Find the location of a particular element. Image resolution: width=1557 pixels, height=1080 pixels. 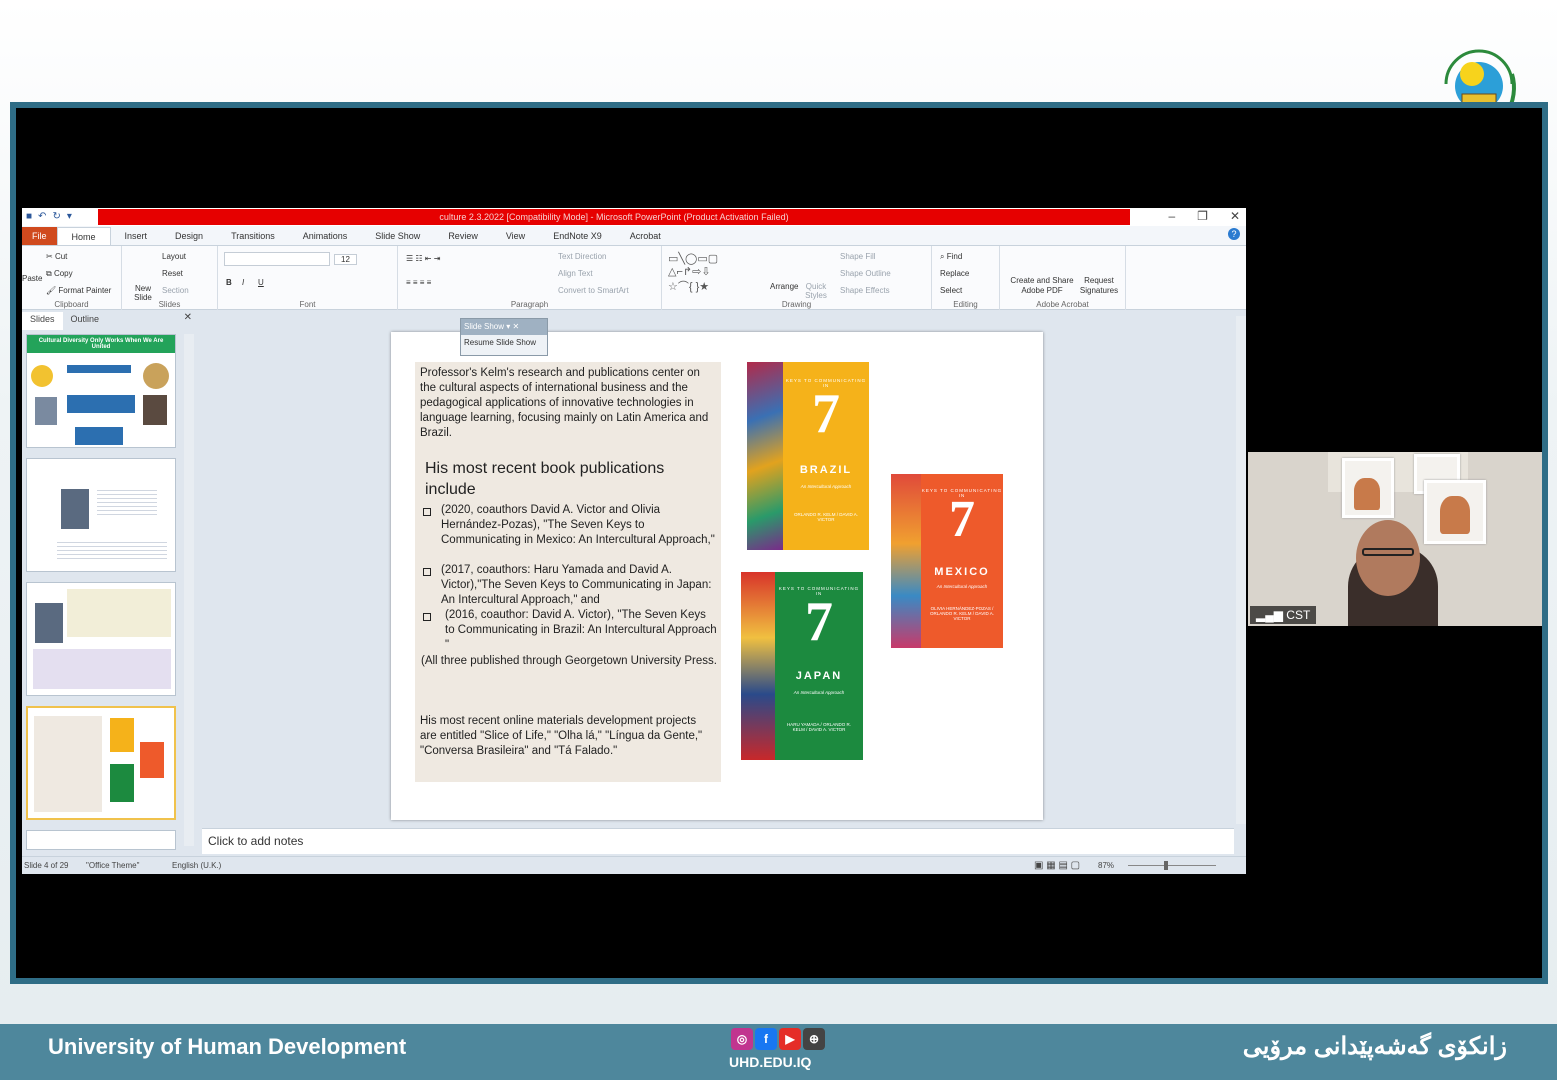

view-buttons-icon: ▣ ▦ ▤ ▢ is located at coordinates (1057, 865).